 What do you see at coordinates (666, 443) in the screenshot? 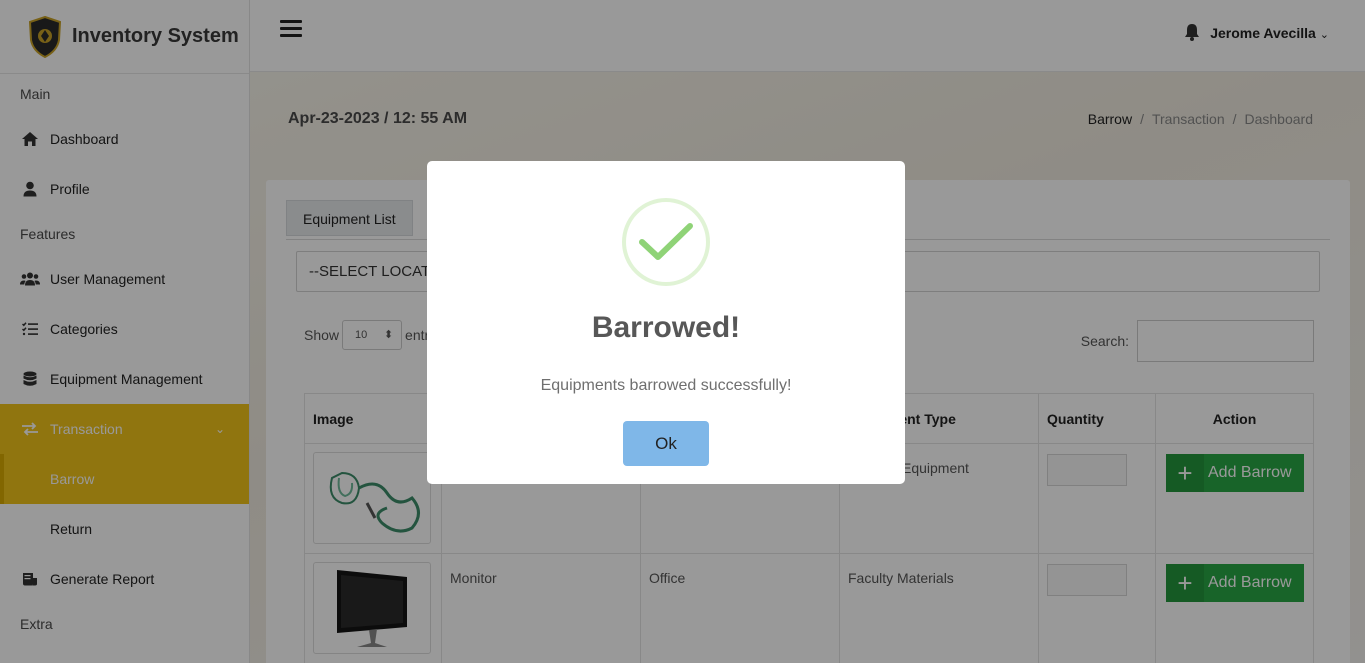
I see `ok-button: Ok` at bounding box center [666, 443].